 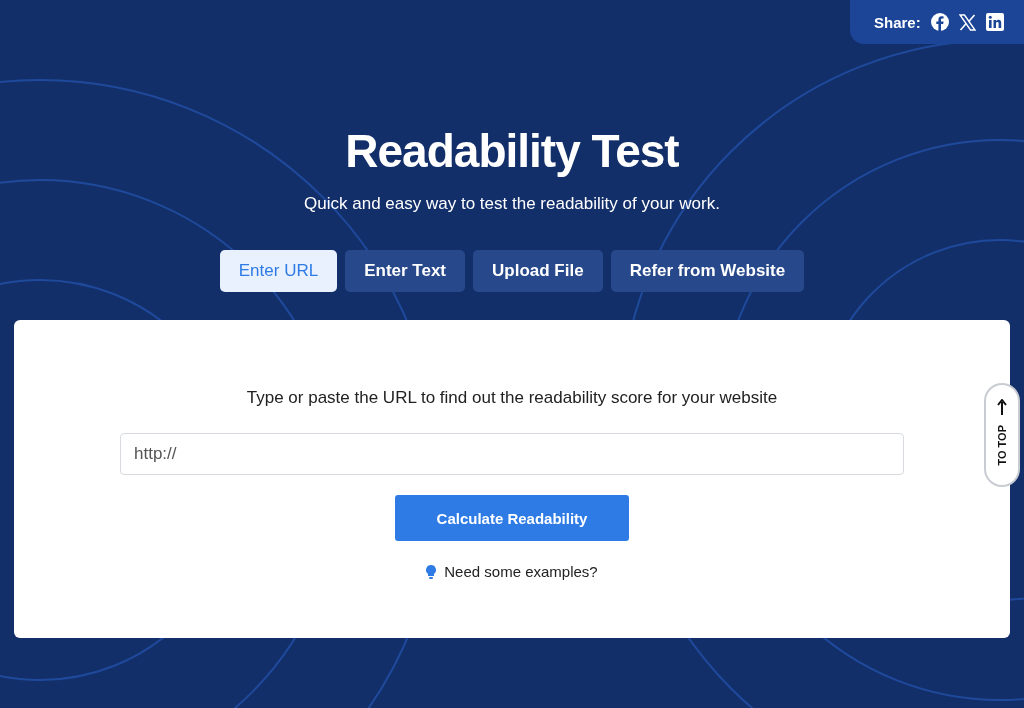 What do you see at coordinates (521, 571) in the screenshot?
I see `examples-link: Need some examples?` at bounding box center [521, 571].